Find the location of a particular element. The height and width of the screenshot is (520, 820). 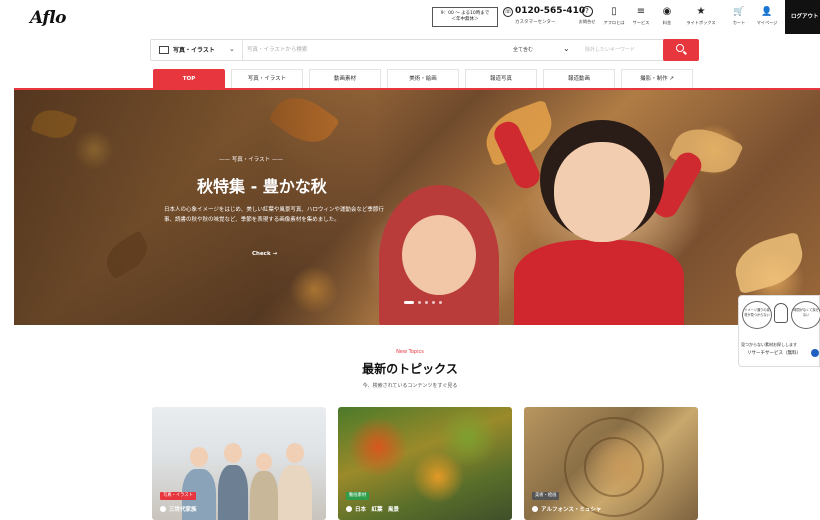

phone-icon: ☏ is located at coordinates (508, 12).